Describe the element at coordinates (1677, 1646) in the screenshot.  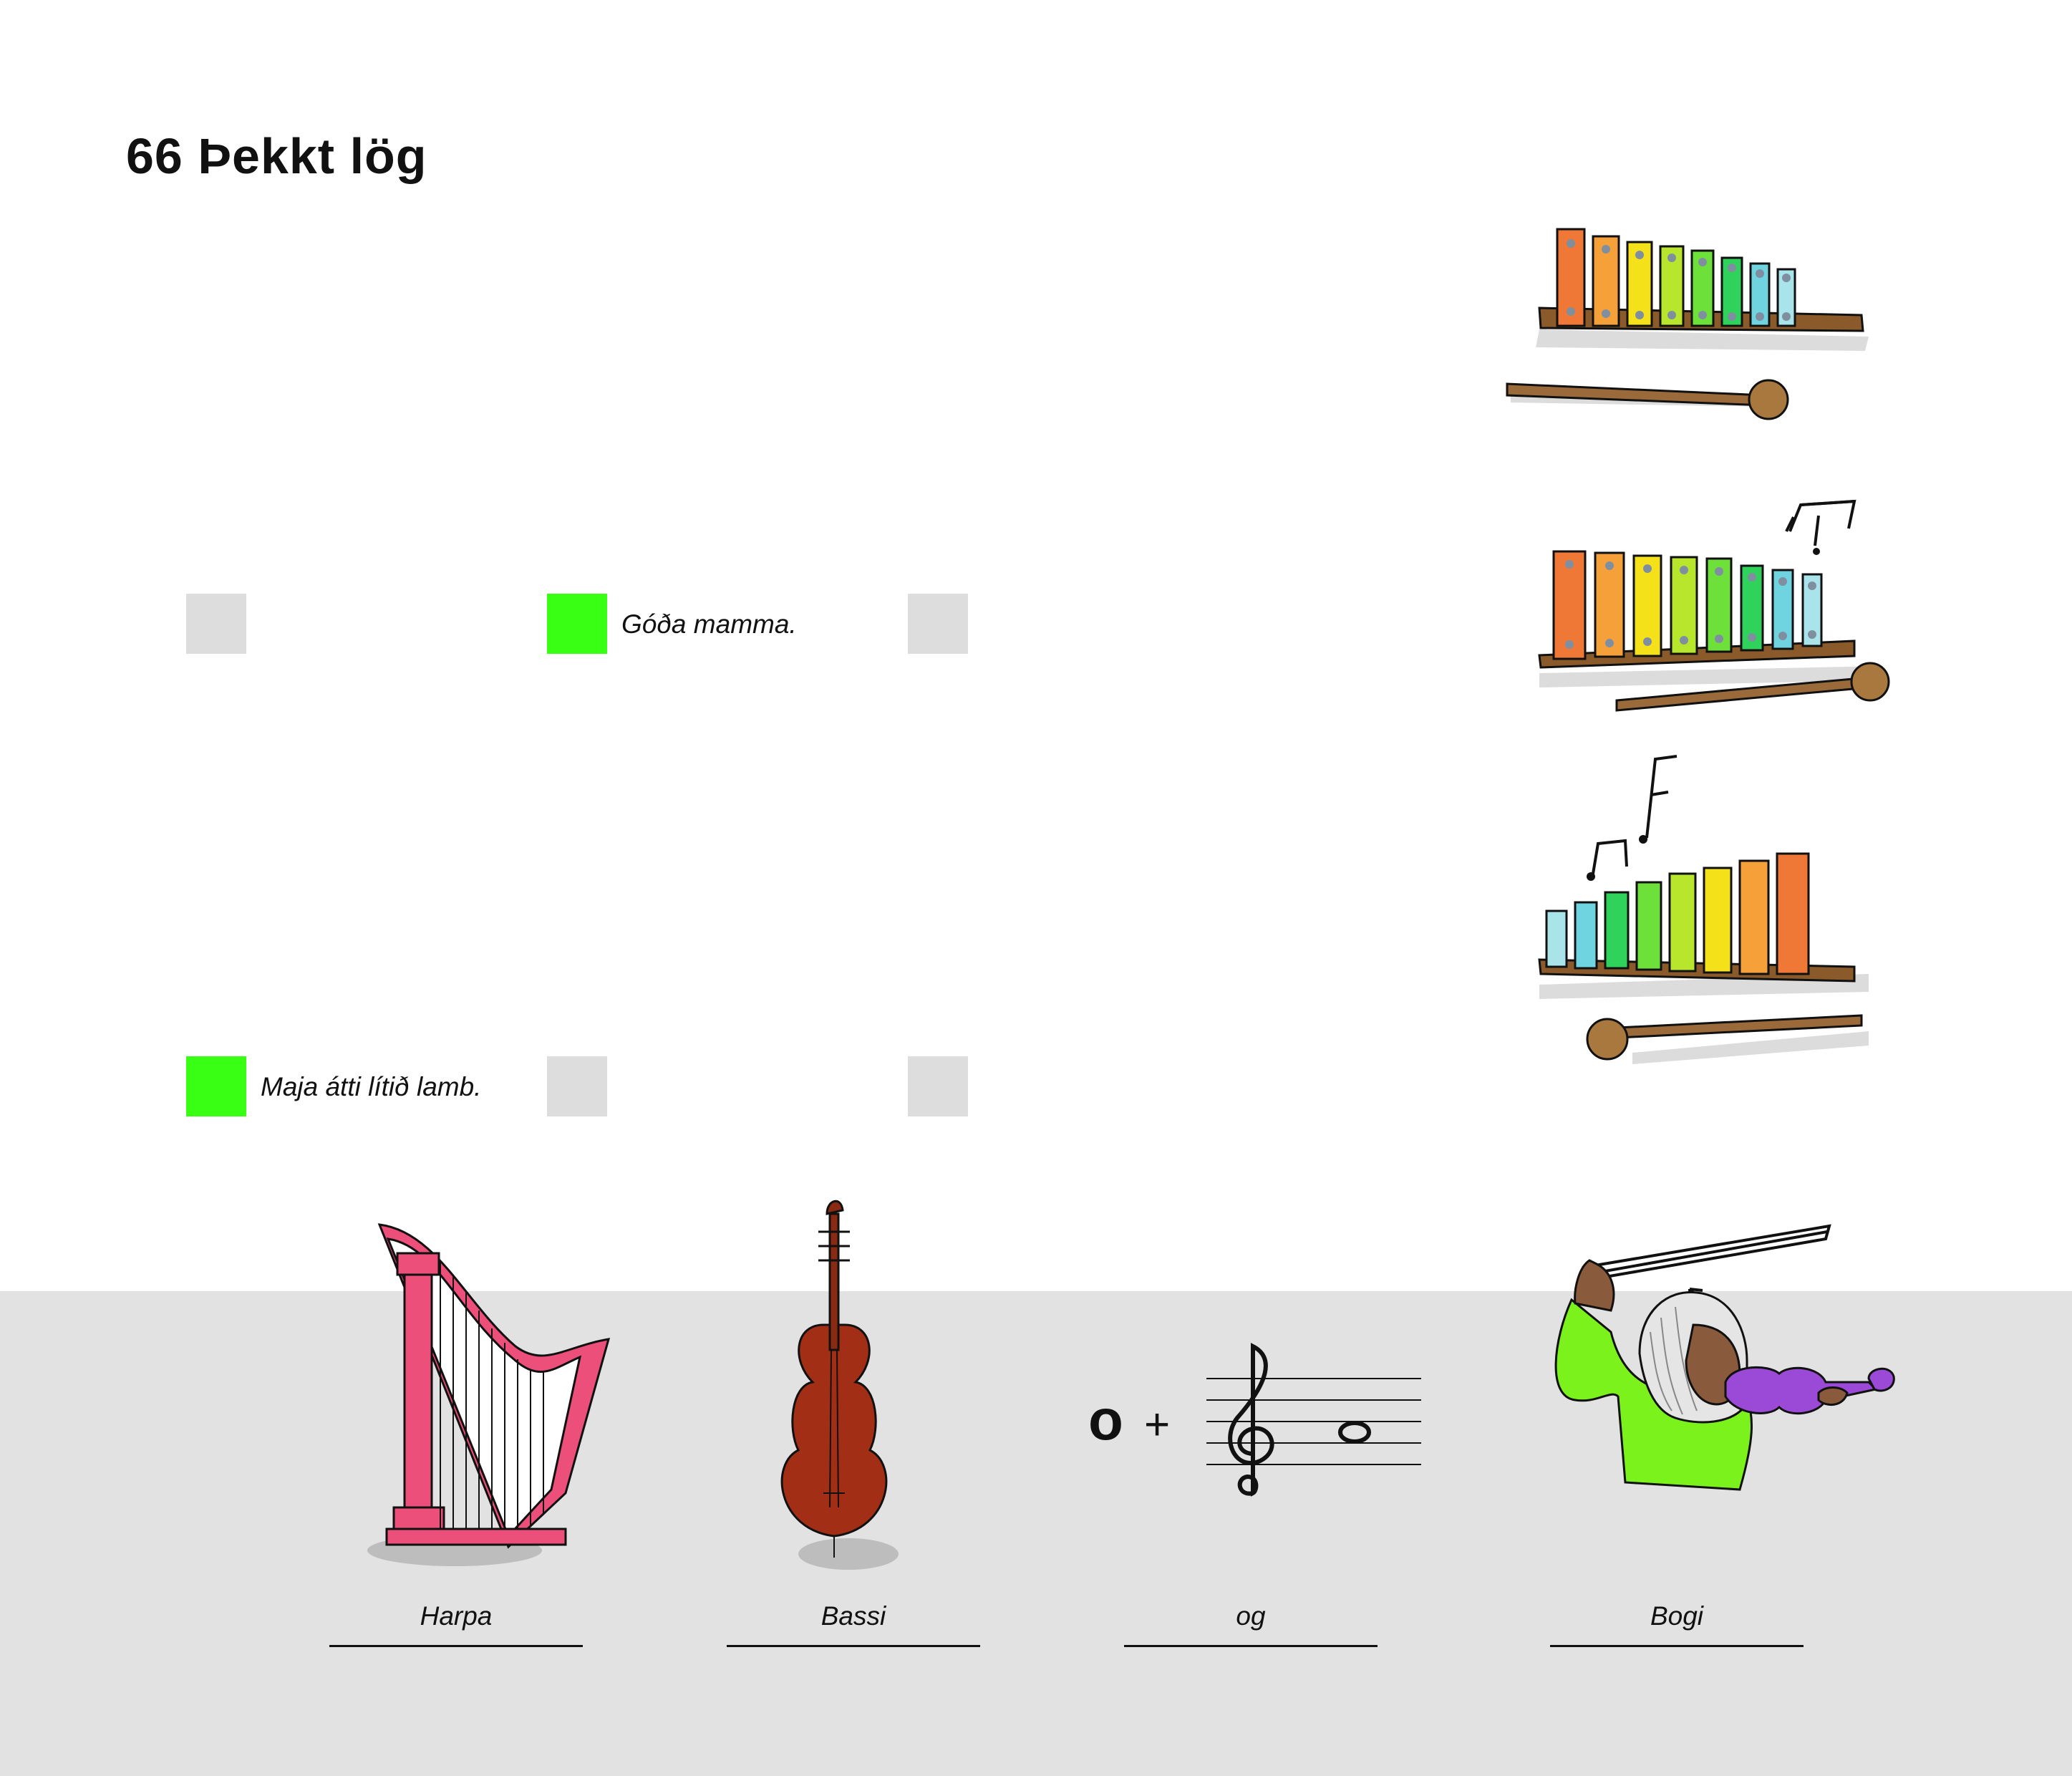
I see `answer-line-violinist` at that location.